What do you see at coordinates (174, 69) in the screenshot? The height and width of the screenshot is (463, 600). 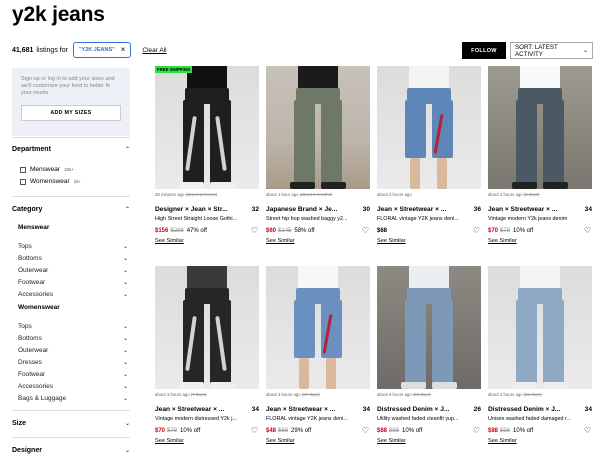 I see `free-shipping-badge: FREE SHIPPING` at bounding box center [174, 69].